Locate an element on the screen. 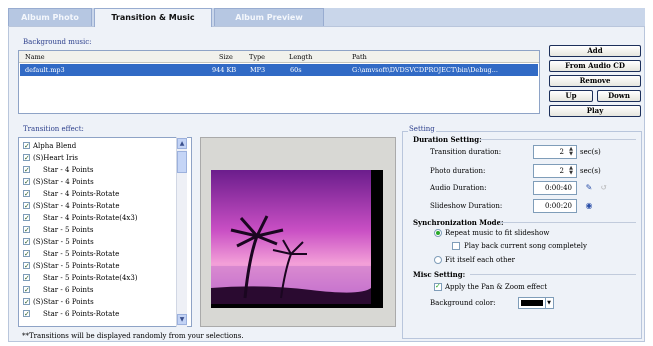  seconds-unit-label: sec(s) is located at coordinates (590, 171).